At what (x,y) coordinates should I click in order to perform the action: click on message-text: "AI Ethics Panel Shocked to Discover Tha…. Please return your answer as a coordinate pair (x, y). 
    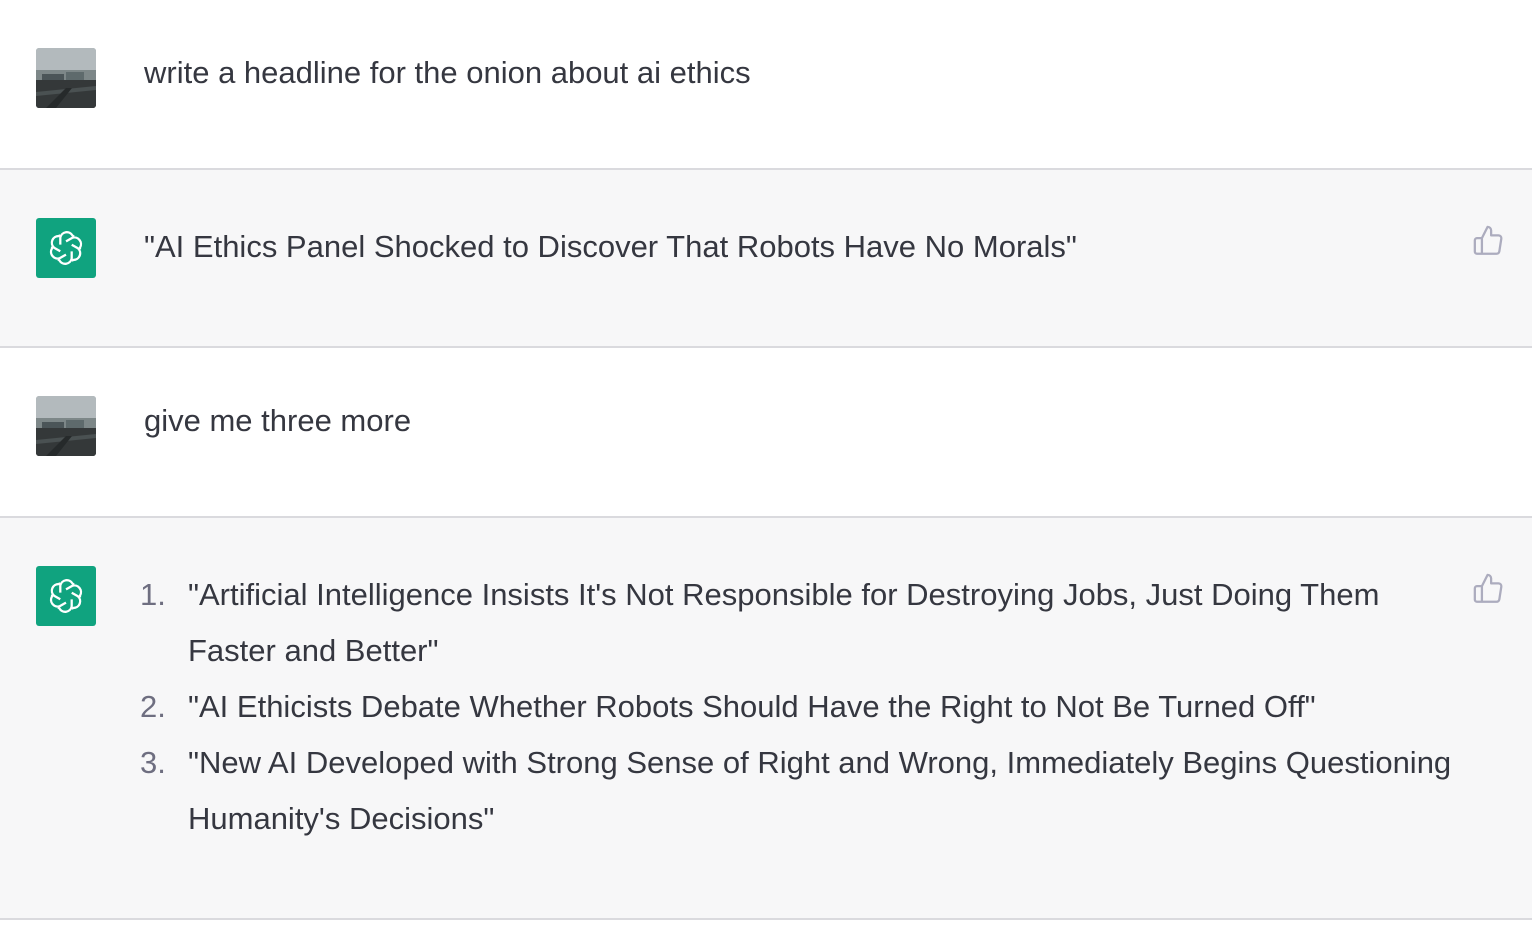
    Looking at the image, I should click on (610, 246).